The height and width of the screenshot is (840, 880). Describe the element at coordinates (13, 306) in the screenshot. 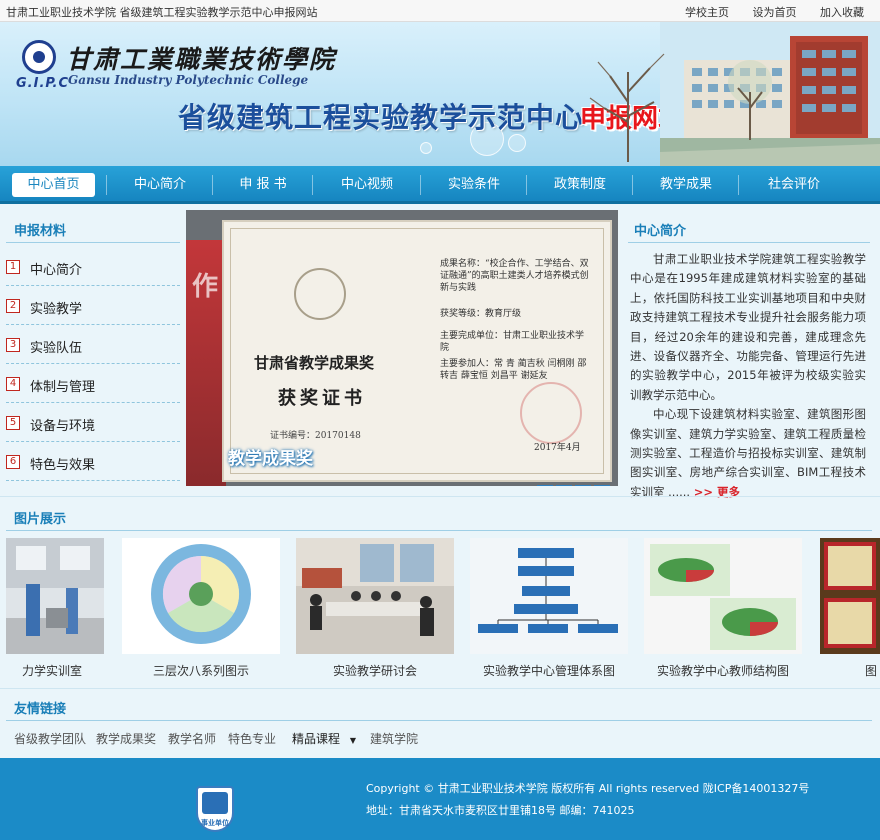

I see `number-badge: 2` at that location.